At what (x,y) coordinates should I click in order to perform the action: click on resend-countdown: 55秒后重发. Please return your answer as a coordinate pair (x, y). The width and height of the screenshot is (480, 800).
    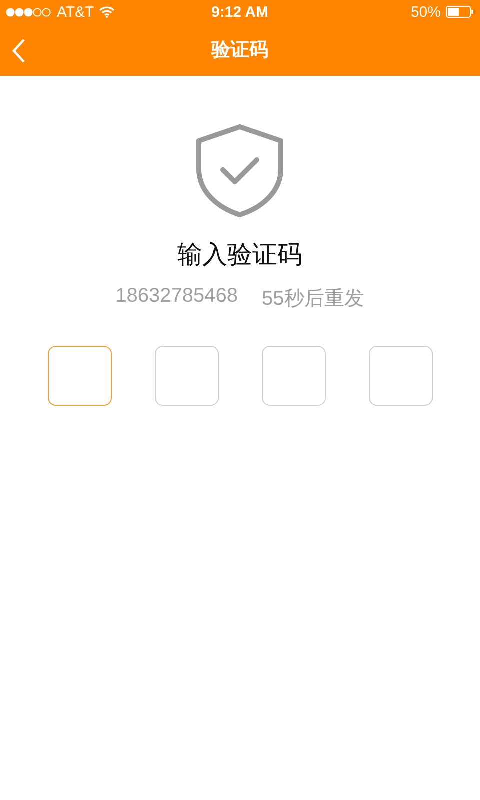
    Looking at the image, I should click on (313, 299).